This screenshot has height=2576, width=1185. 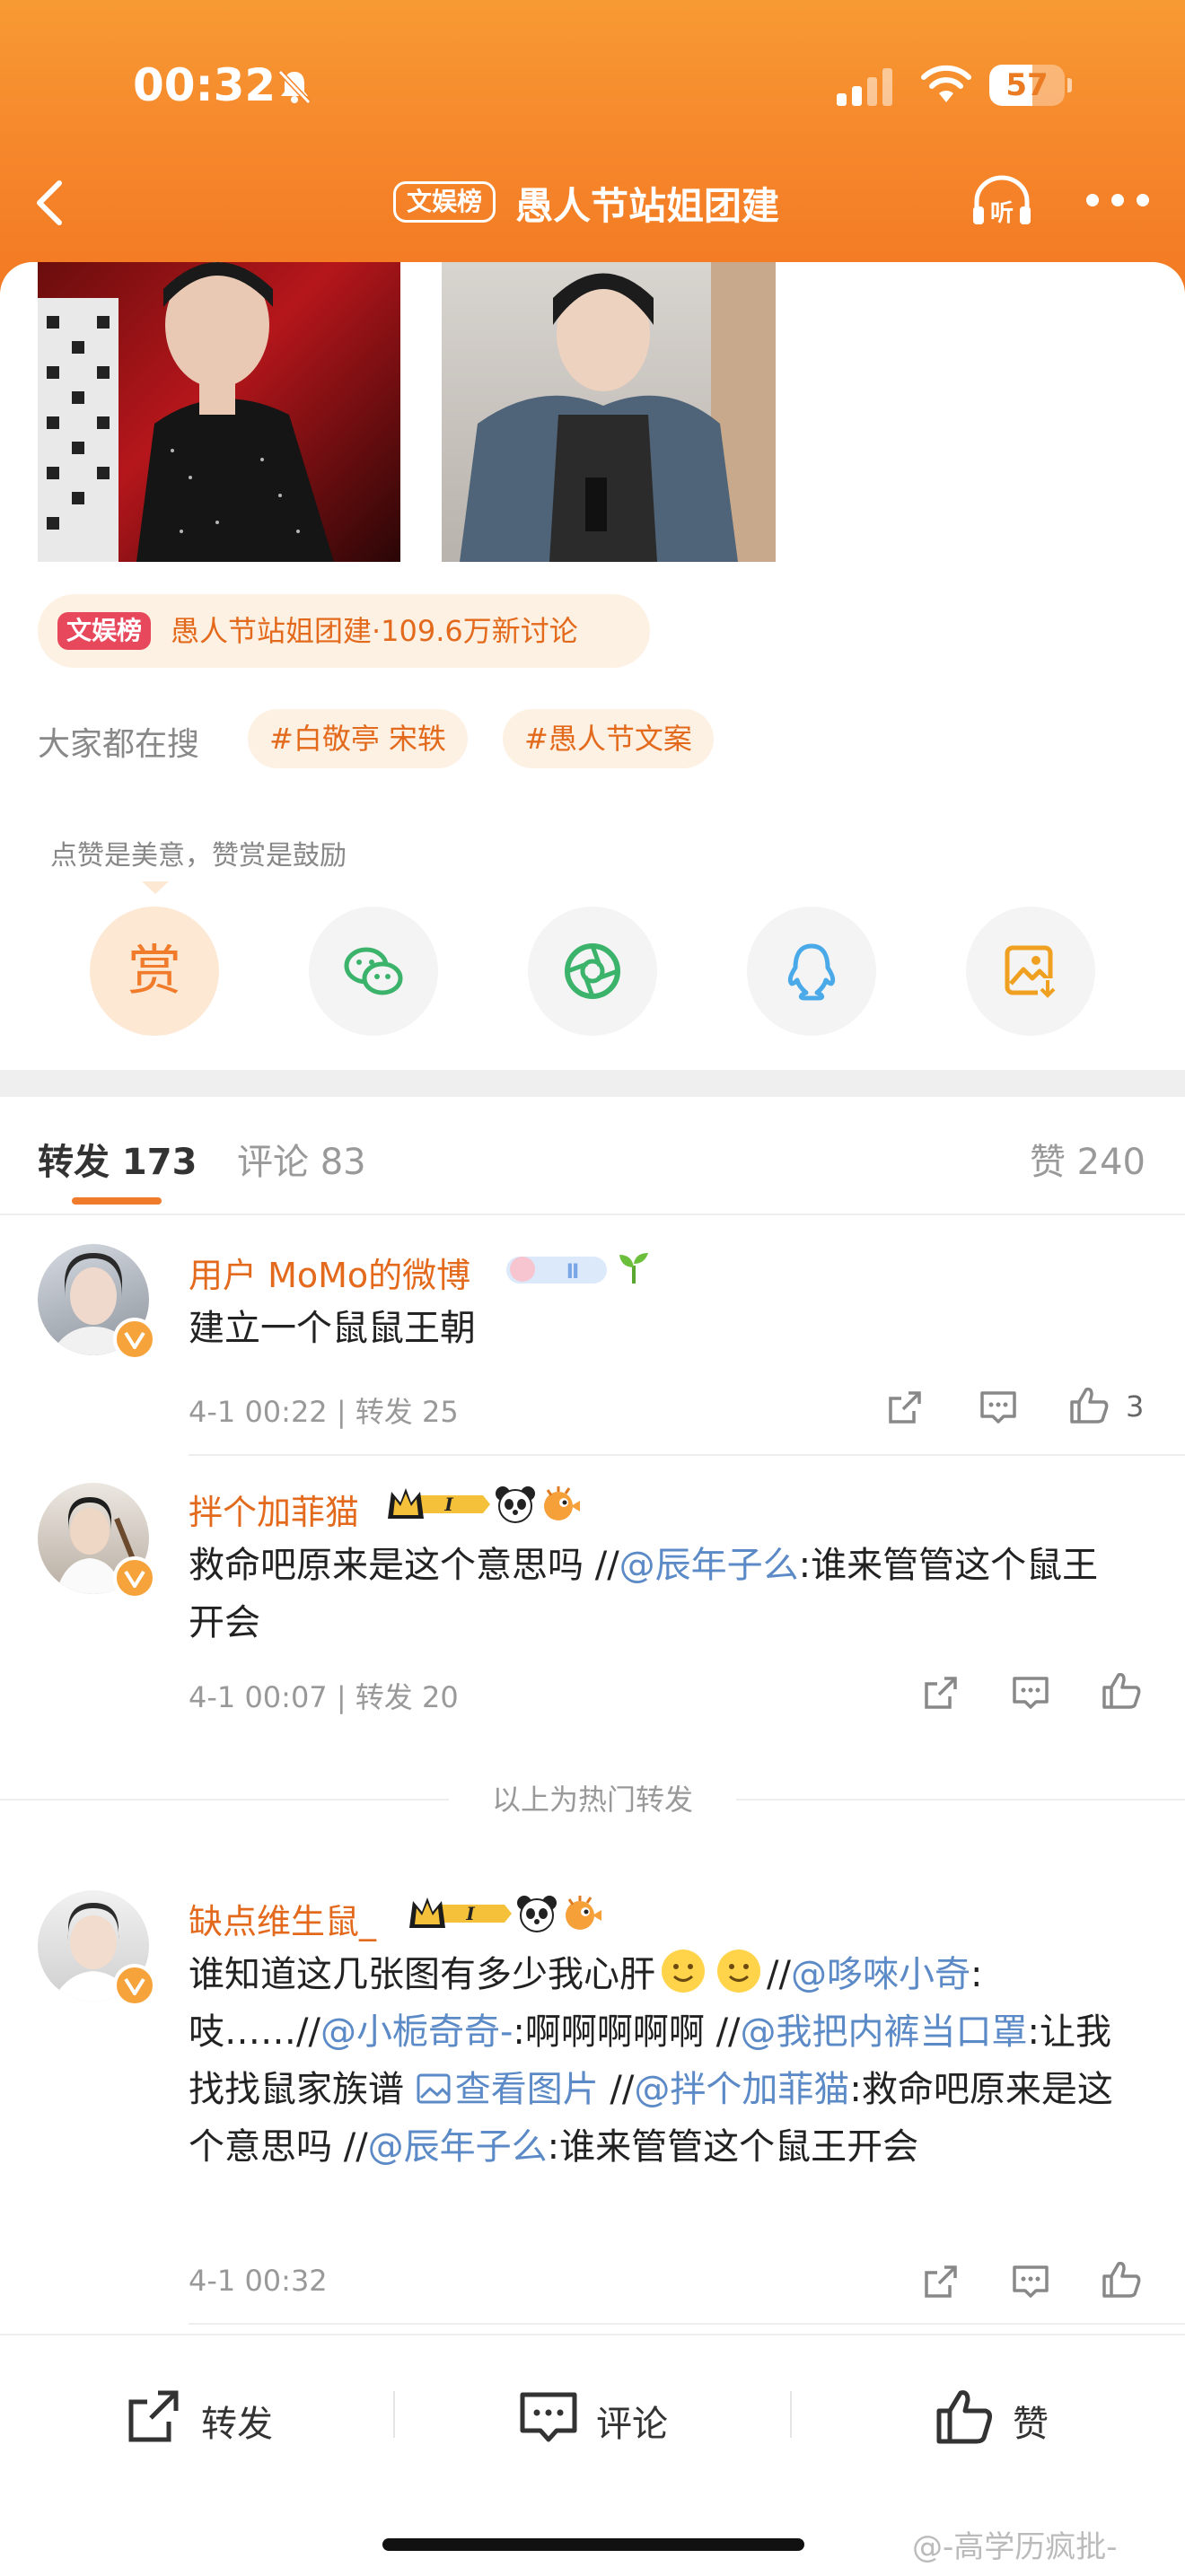 I want to click on repost-icon, so click(x=153, y=2416).